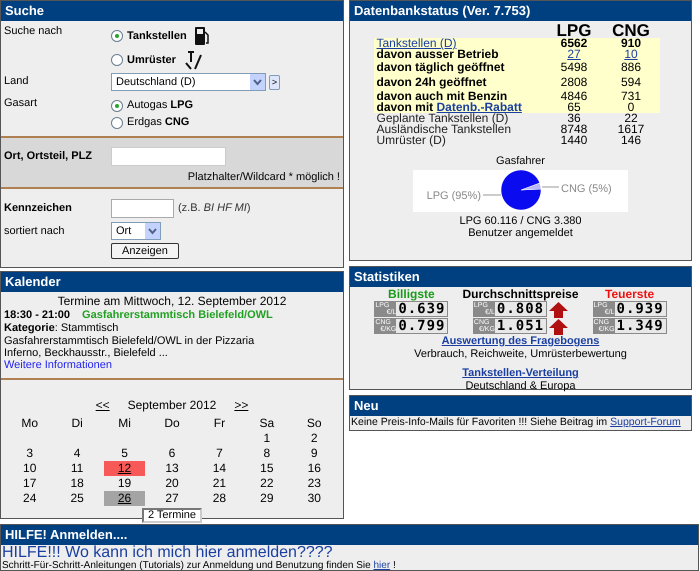  What do you see at coordinates (431, 82) in the screenshot?
I see `row-label: davon 24h geöffnet` at bounding box center [431, 82].